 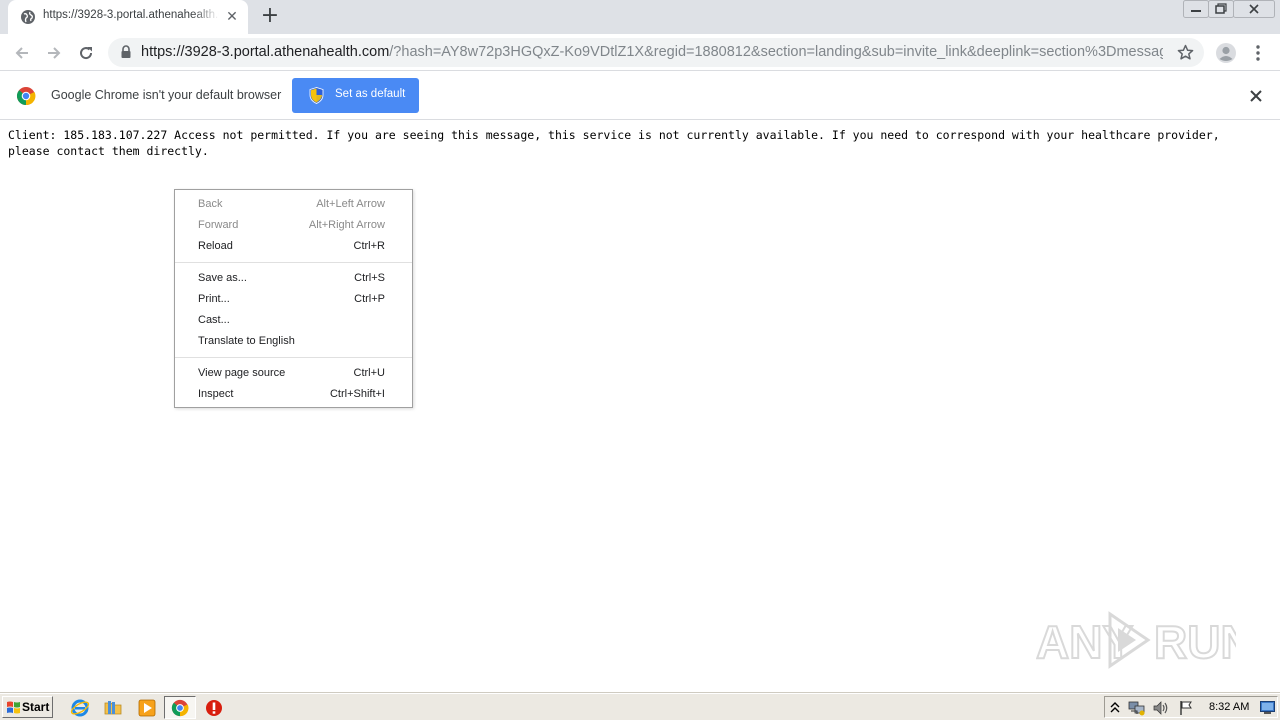 I want to click on chrome-icon, so click(x=180, y=708).